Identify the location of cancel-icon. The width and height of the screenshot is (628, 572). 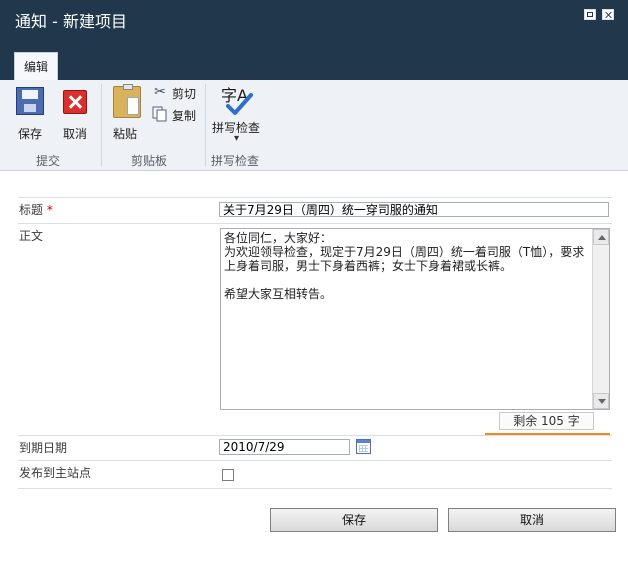
(75, 102).